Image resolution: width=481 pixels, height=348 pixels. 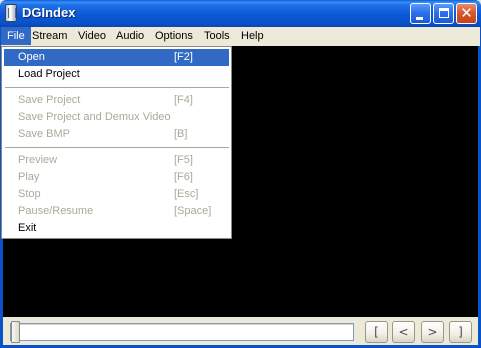 I want to click on menu-item-preview: Preview [F5], so click(x=116, y=160).